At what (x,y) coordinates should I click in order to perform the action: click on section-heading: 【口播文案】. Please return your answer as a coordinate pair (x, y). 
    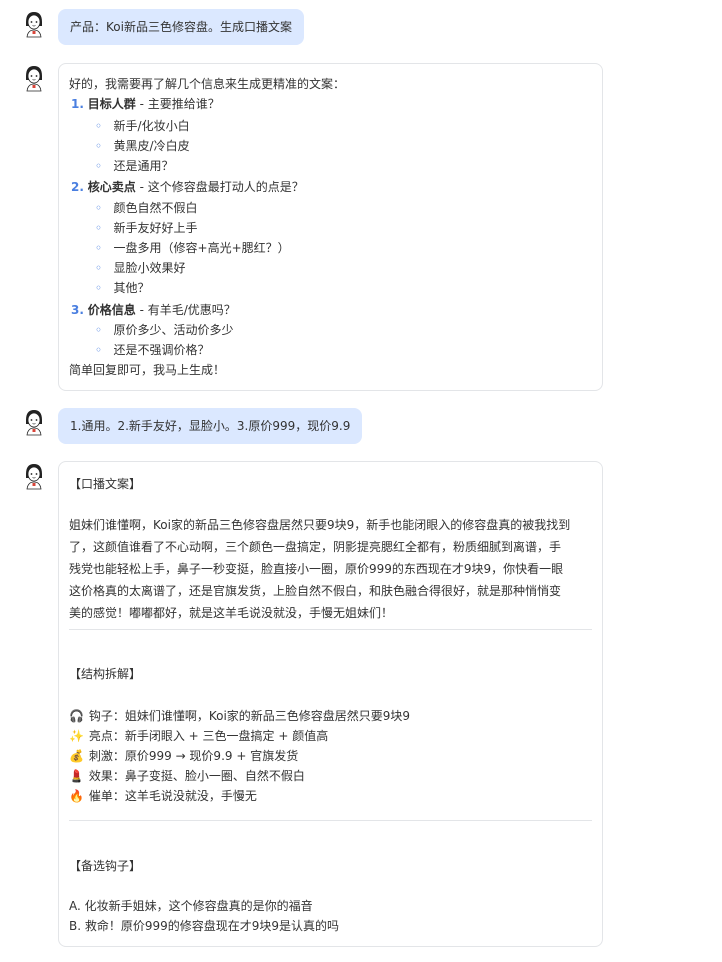
    Looking at the image, I should click on (105, 484).